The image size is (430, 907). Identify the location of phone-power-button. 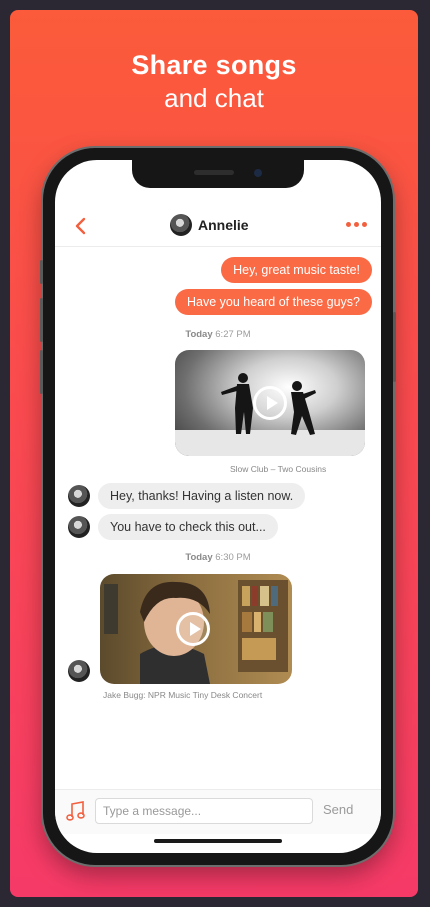
(394, 347).